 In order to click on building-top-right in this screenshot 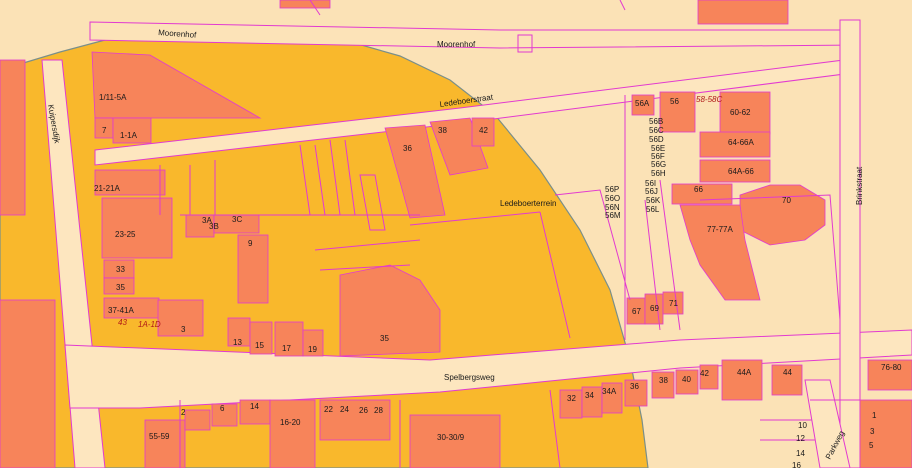, I will do `click(743, 12)`.